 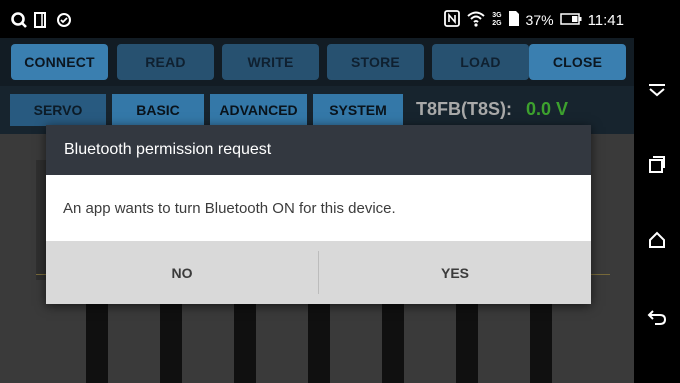 What do you see at coordinates (158, 110) in the screenshot?
I see `tab-basic: BASIC` at bounding box center [158, 110].